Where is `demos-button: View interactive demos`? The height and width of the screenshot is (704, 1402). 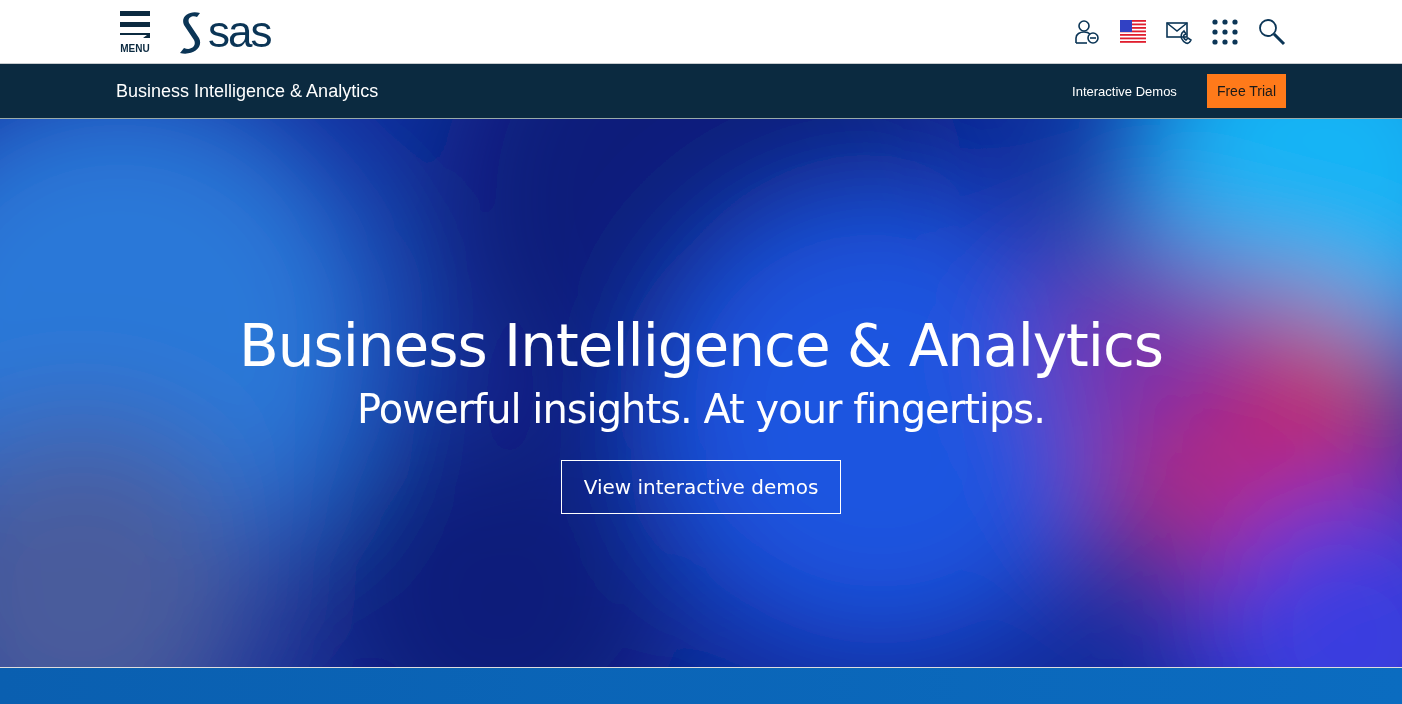
demos-button: View interactive demos is located at coordinates (701, 487).